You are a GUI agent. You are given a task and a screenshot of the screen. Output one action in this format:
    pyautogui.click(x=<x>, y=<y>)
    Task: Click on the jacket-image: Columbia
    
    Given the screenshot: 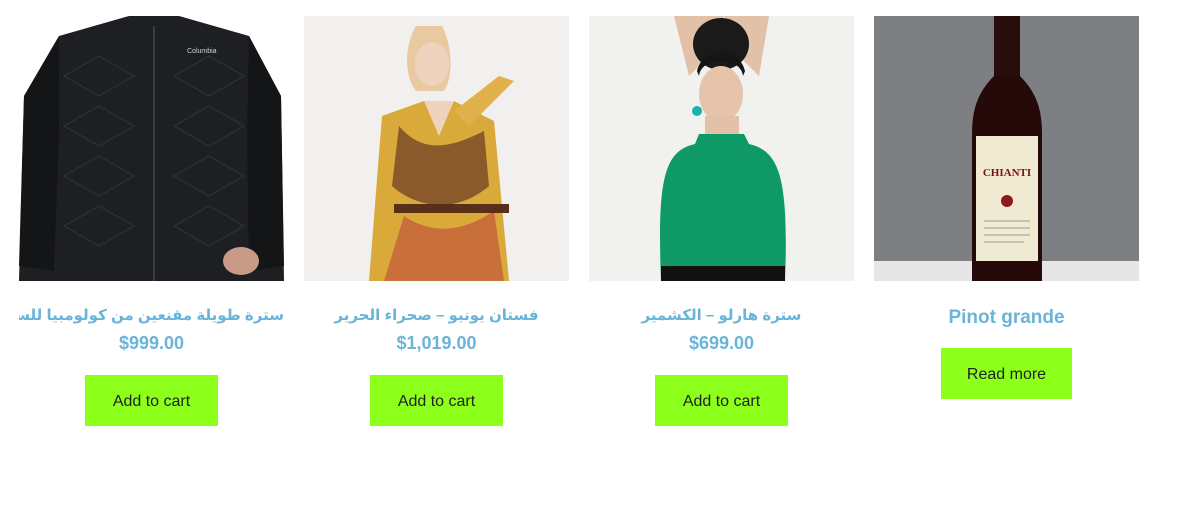 What is the action you would take?
    pyautogui.click(x=151, y=148)
    